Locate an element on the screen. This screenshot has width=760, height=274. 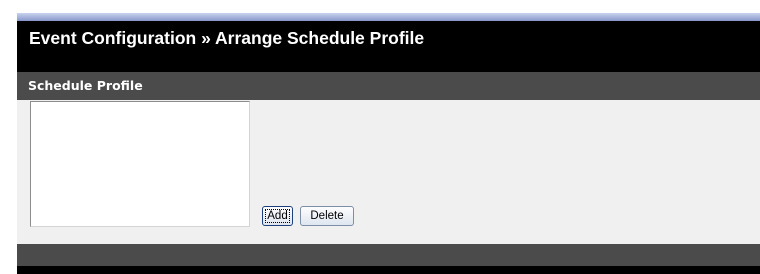
delete-button: Delete is located at coordinates (327, 216).